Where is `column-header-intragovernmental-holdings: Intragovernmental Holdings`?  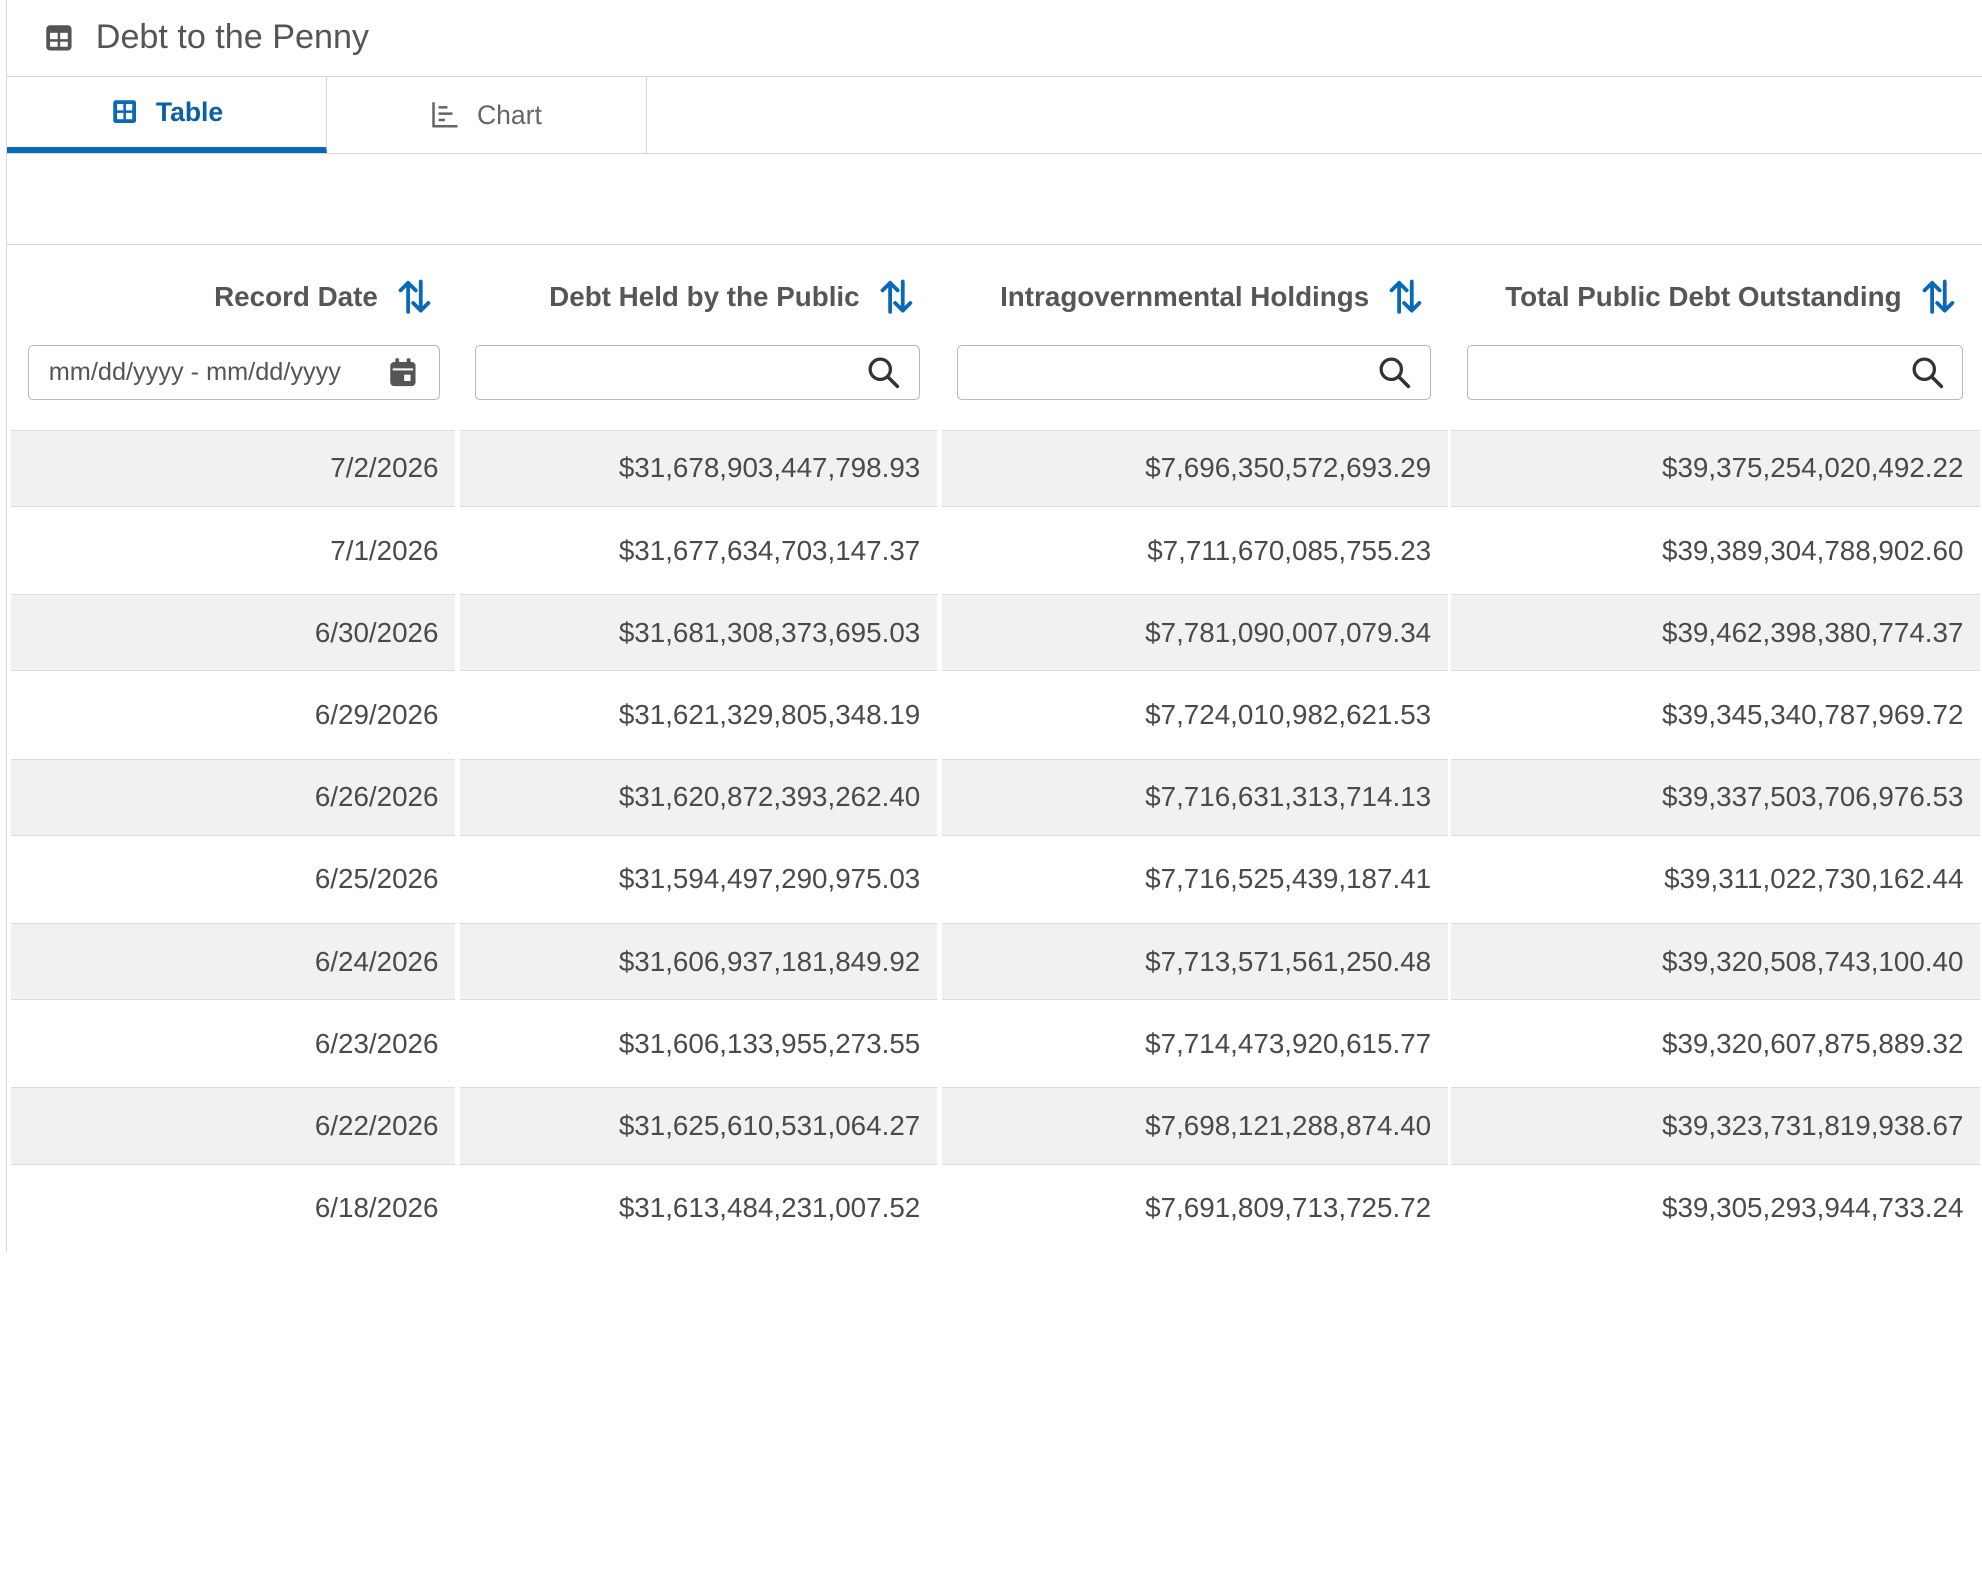
column-header-intragovernmental-holdings: Intragovernmental Holdings is located at coordinates (1212, 297).